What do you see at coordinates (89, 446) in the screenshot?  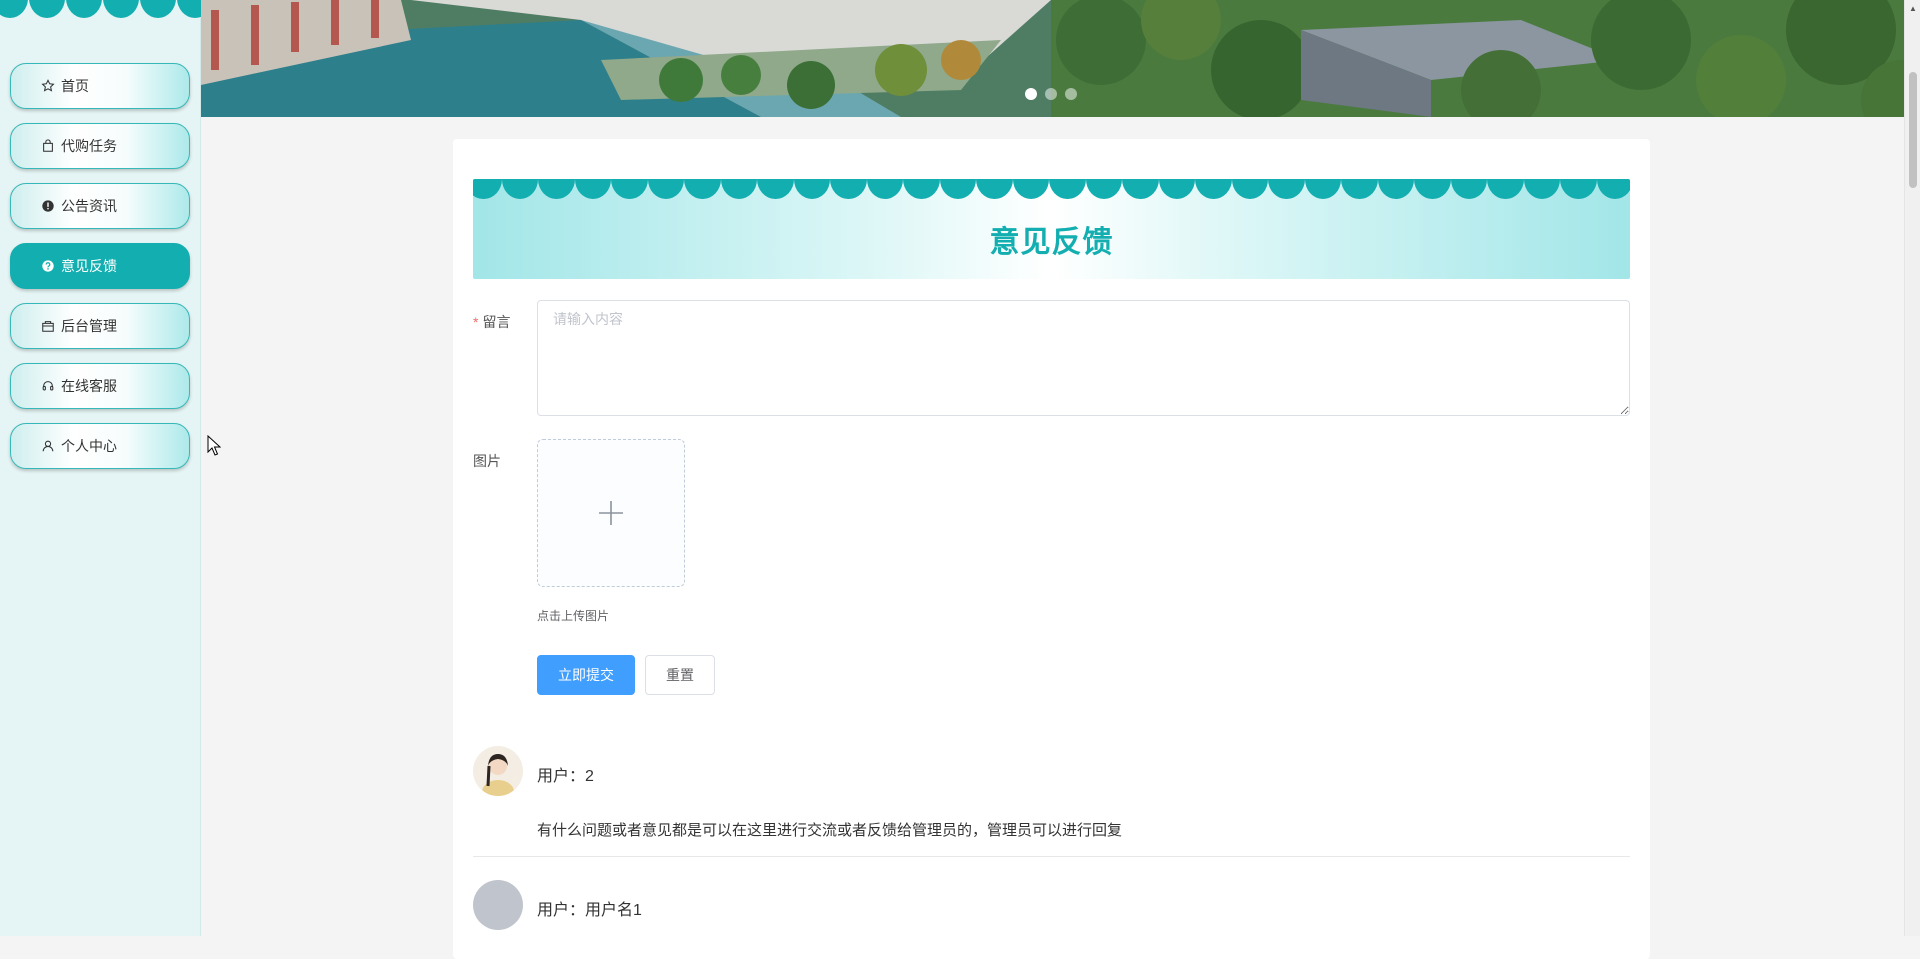 I see `sidebar-item-label: 个人中心` at bounding box center [89, 446].